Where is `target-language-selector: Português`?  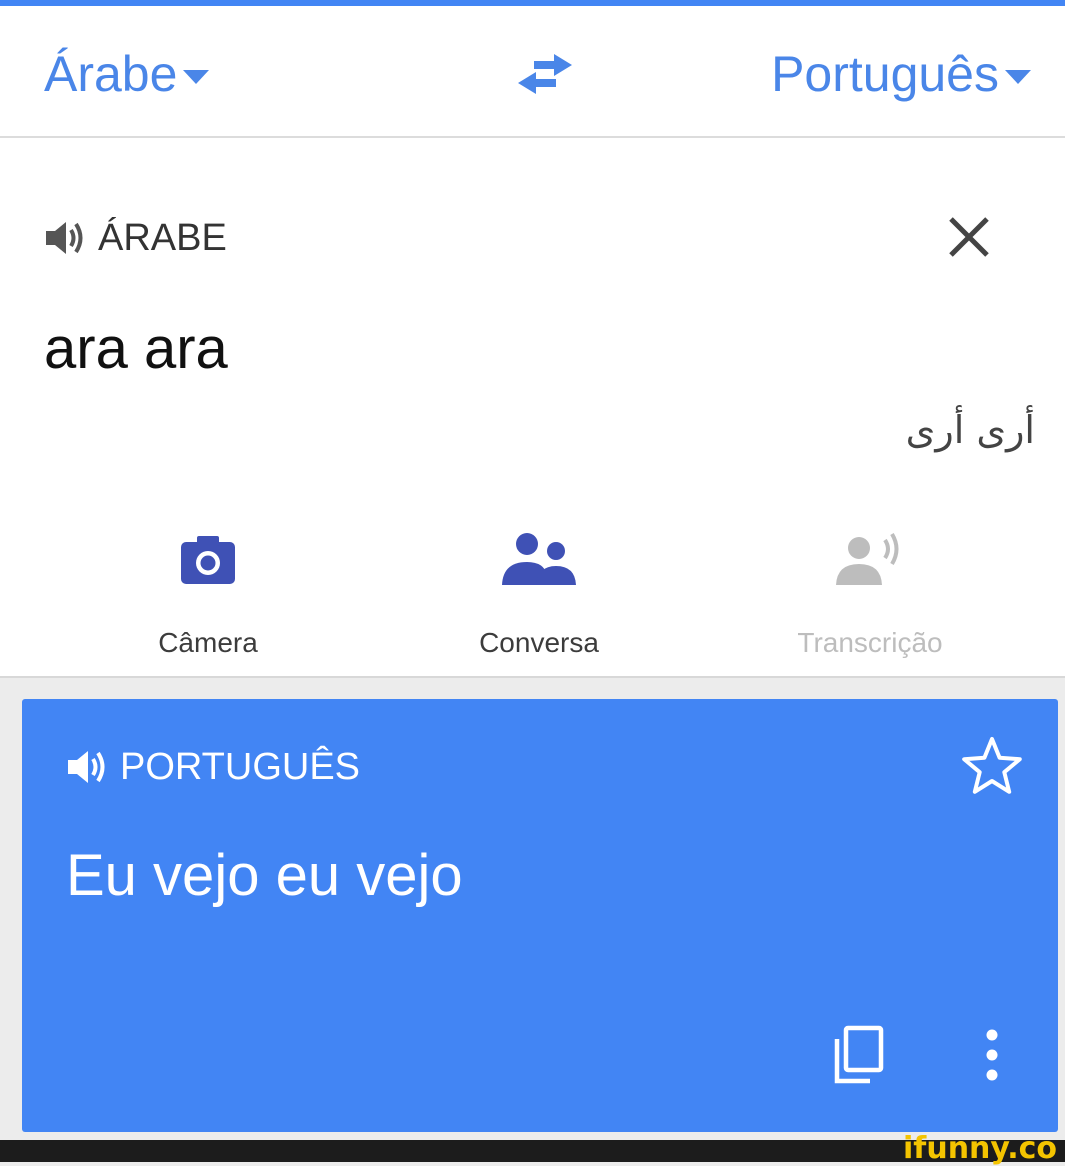
target-language-selector: Português is located at coordinates (902, 74).